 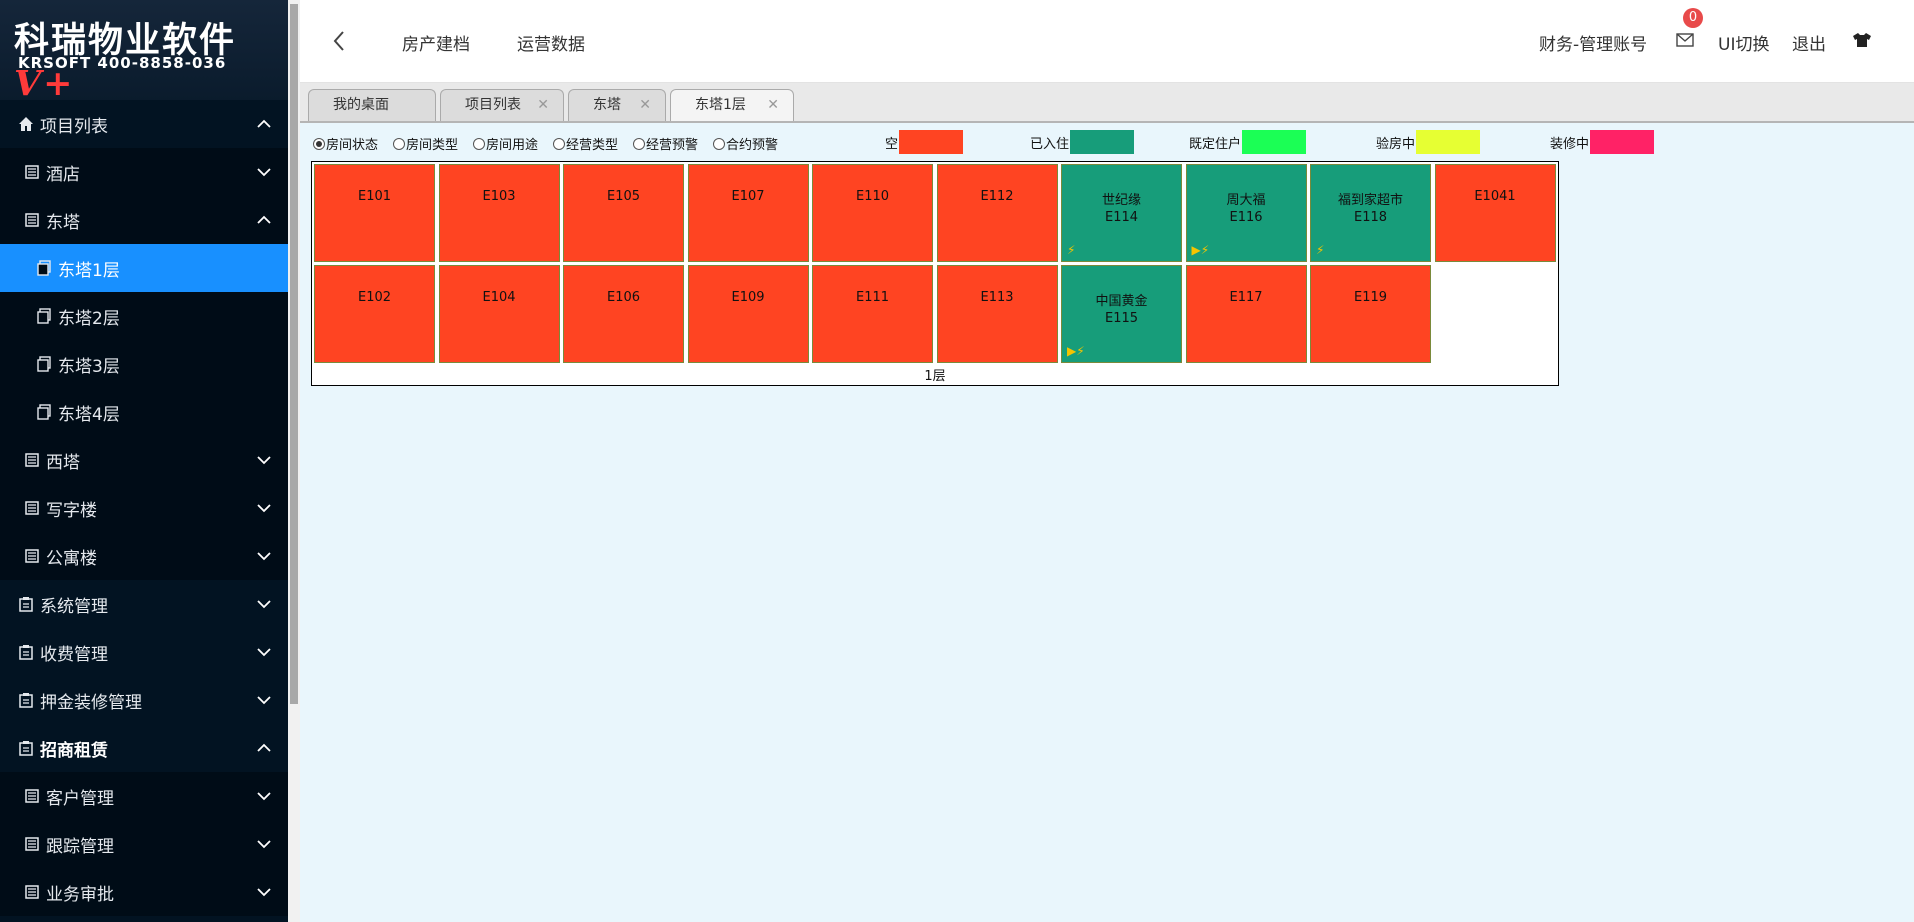 I want to click on back-icon, so click(x=339, y=41).